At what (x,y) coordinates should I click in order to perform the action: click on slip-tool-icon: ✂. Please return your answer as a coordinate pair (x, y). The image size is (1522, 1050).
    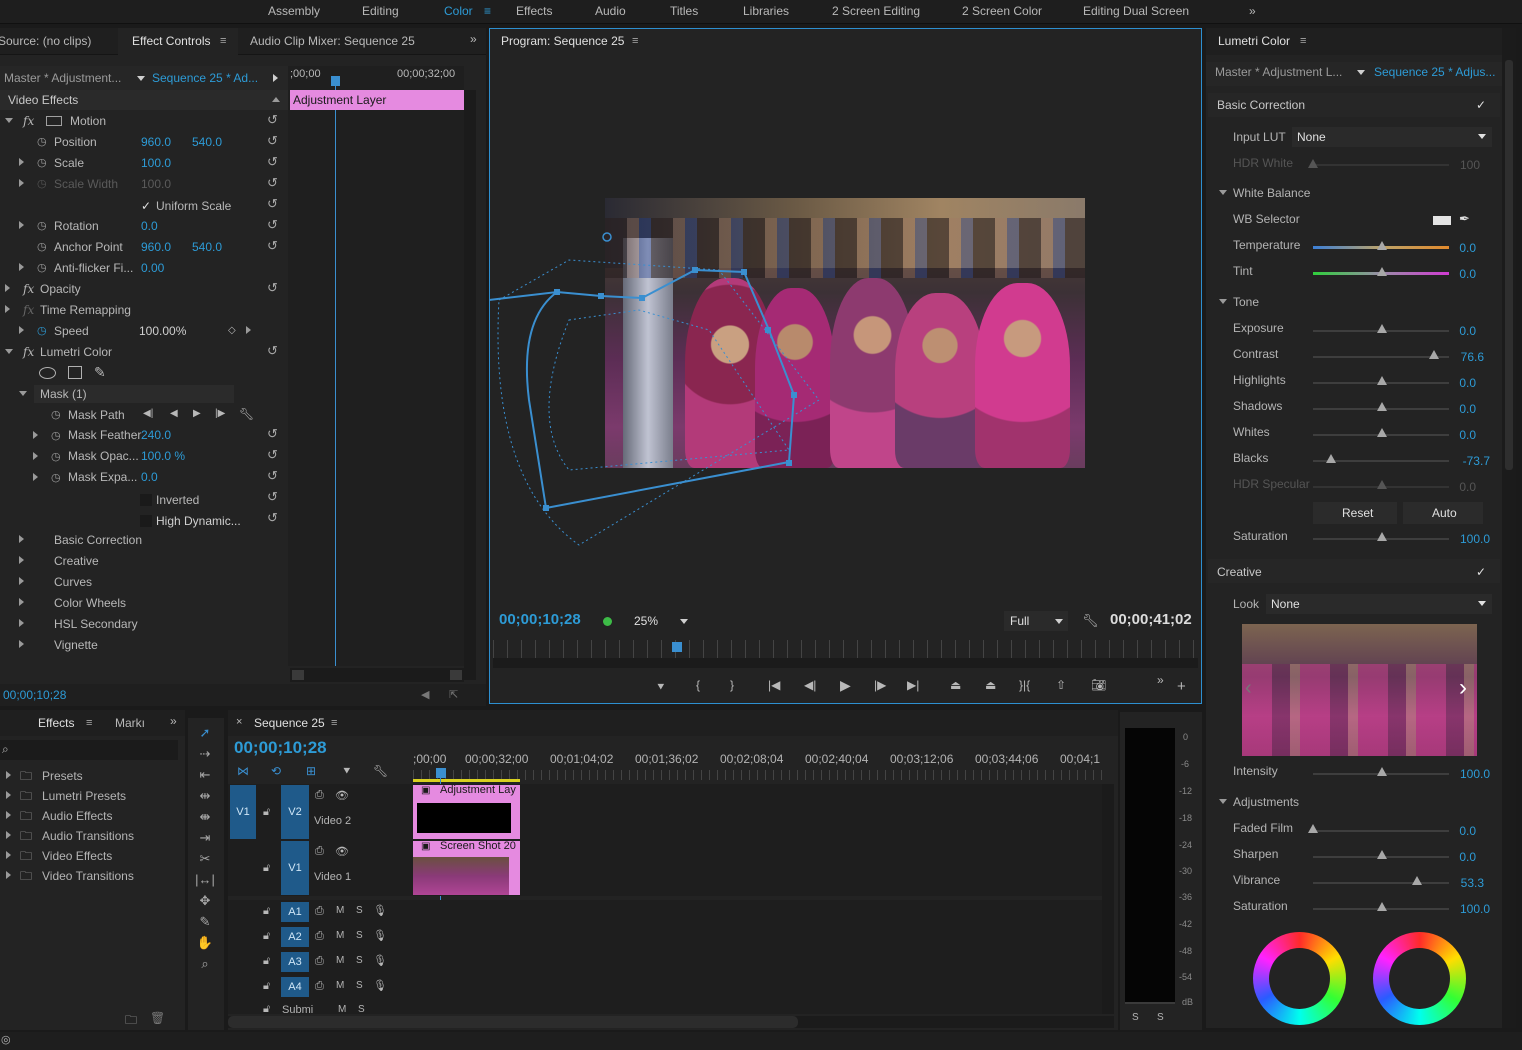
    Looking at the image, I should click on (205, 860).